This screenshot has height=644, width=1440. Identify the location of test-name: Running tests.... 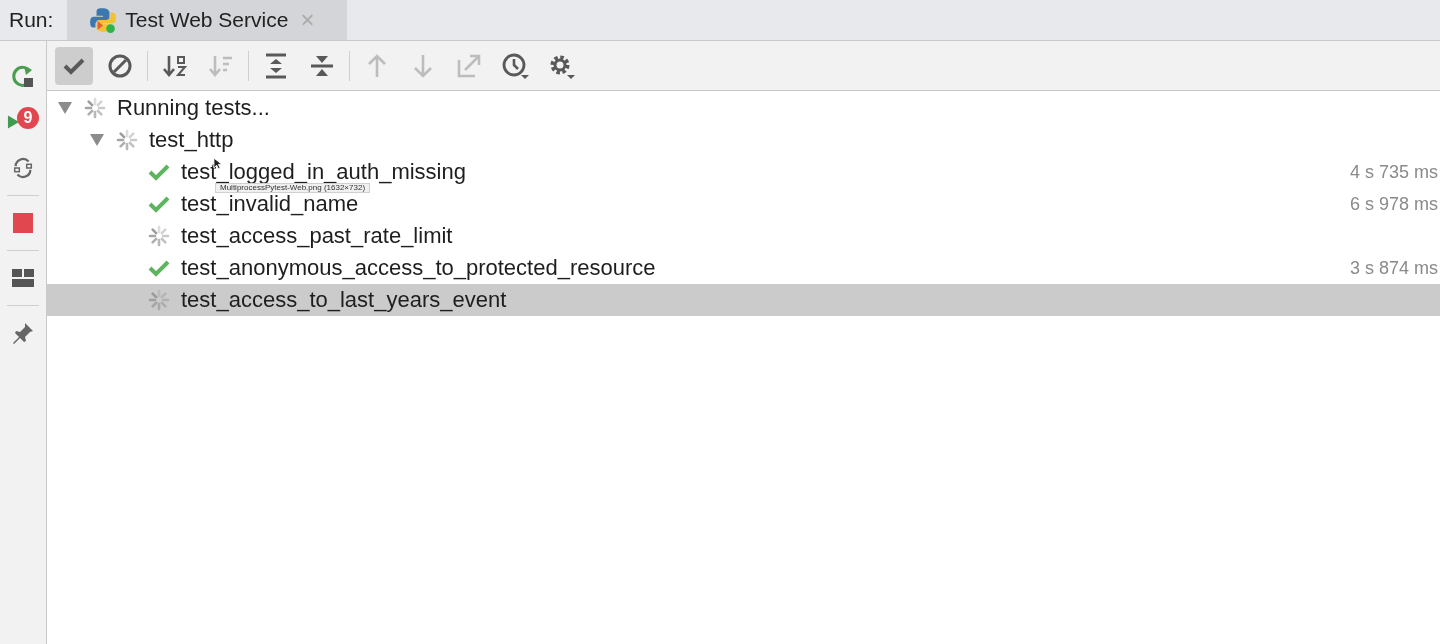
(193, 108).